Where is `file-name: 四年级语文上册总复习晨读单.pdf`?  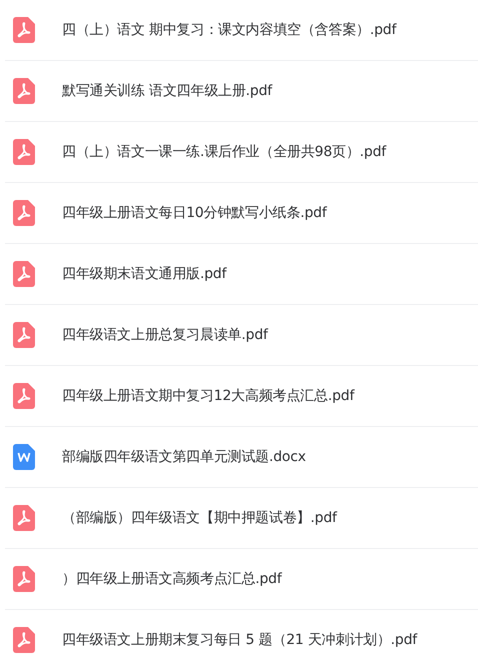 file-name: 四年级语文上册总复习晨读单.pdf is located at coordinates (165, 335).